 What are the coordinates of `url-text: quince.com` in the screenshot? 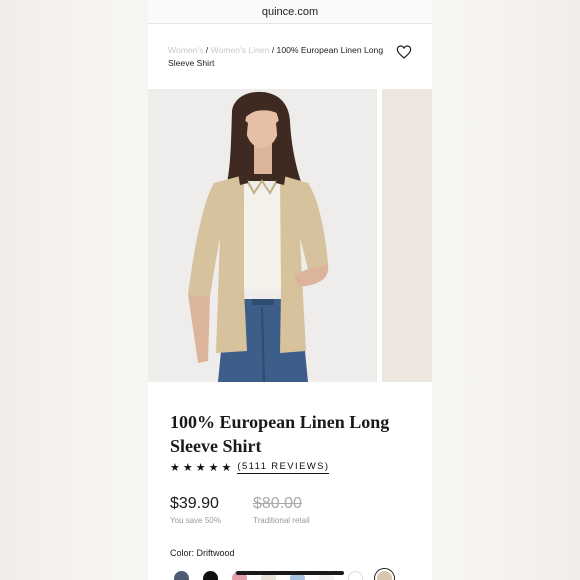 It's located at (290, 11).